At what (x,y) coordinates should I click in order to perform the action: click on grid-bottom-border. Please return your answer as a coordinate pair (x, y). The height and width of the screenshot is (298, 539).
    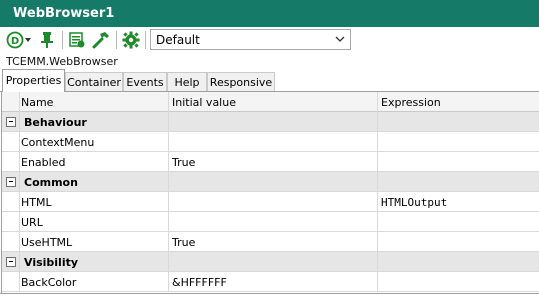
    Looking at the image, I should click on (269, 295).